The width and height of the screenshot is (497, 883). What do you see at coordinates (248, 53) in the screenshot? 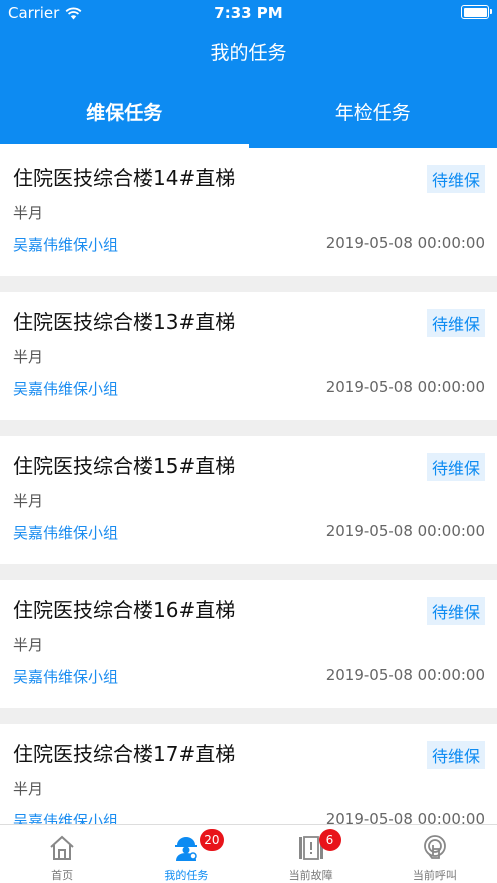
I see `page-title: 我的任务` at bounding box center [248, 53].